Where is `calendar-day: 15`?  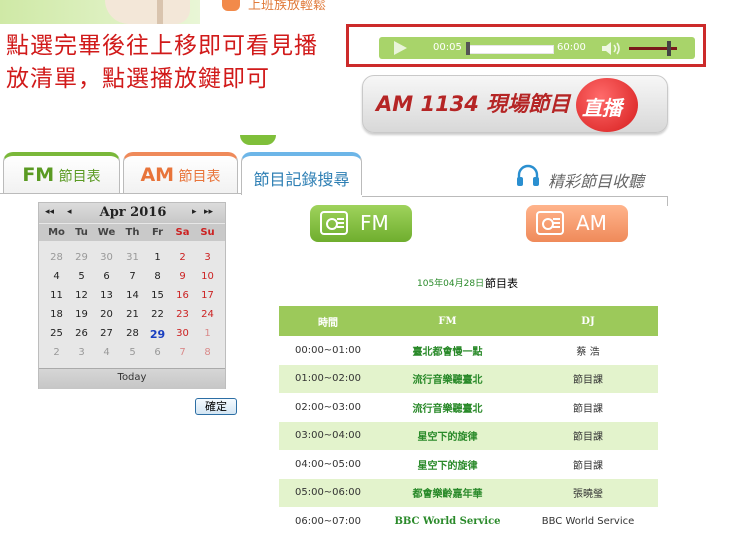
calendar-day: 15 is located at coordinates (157, 295).